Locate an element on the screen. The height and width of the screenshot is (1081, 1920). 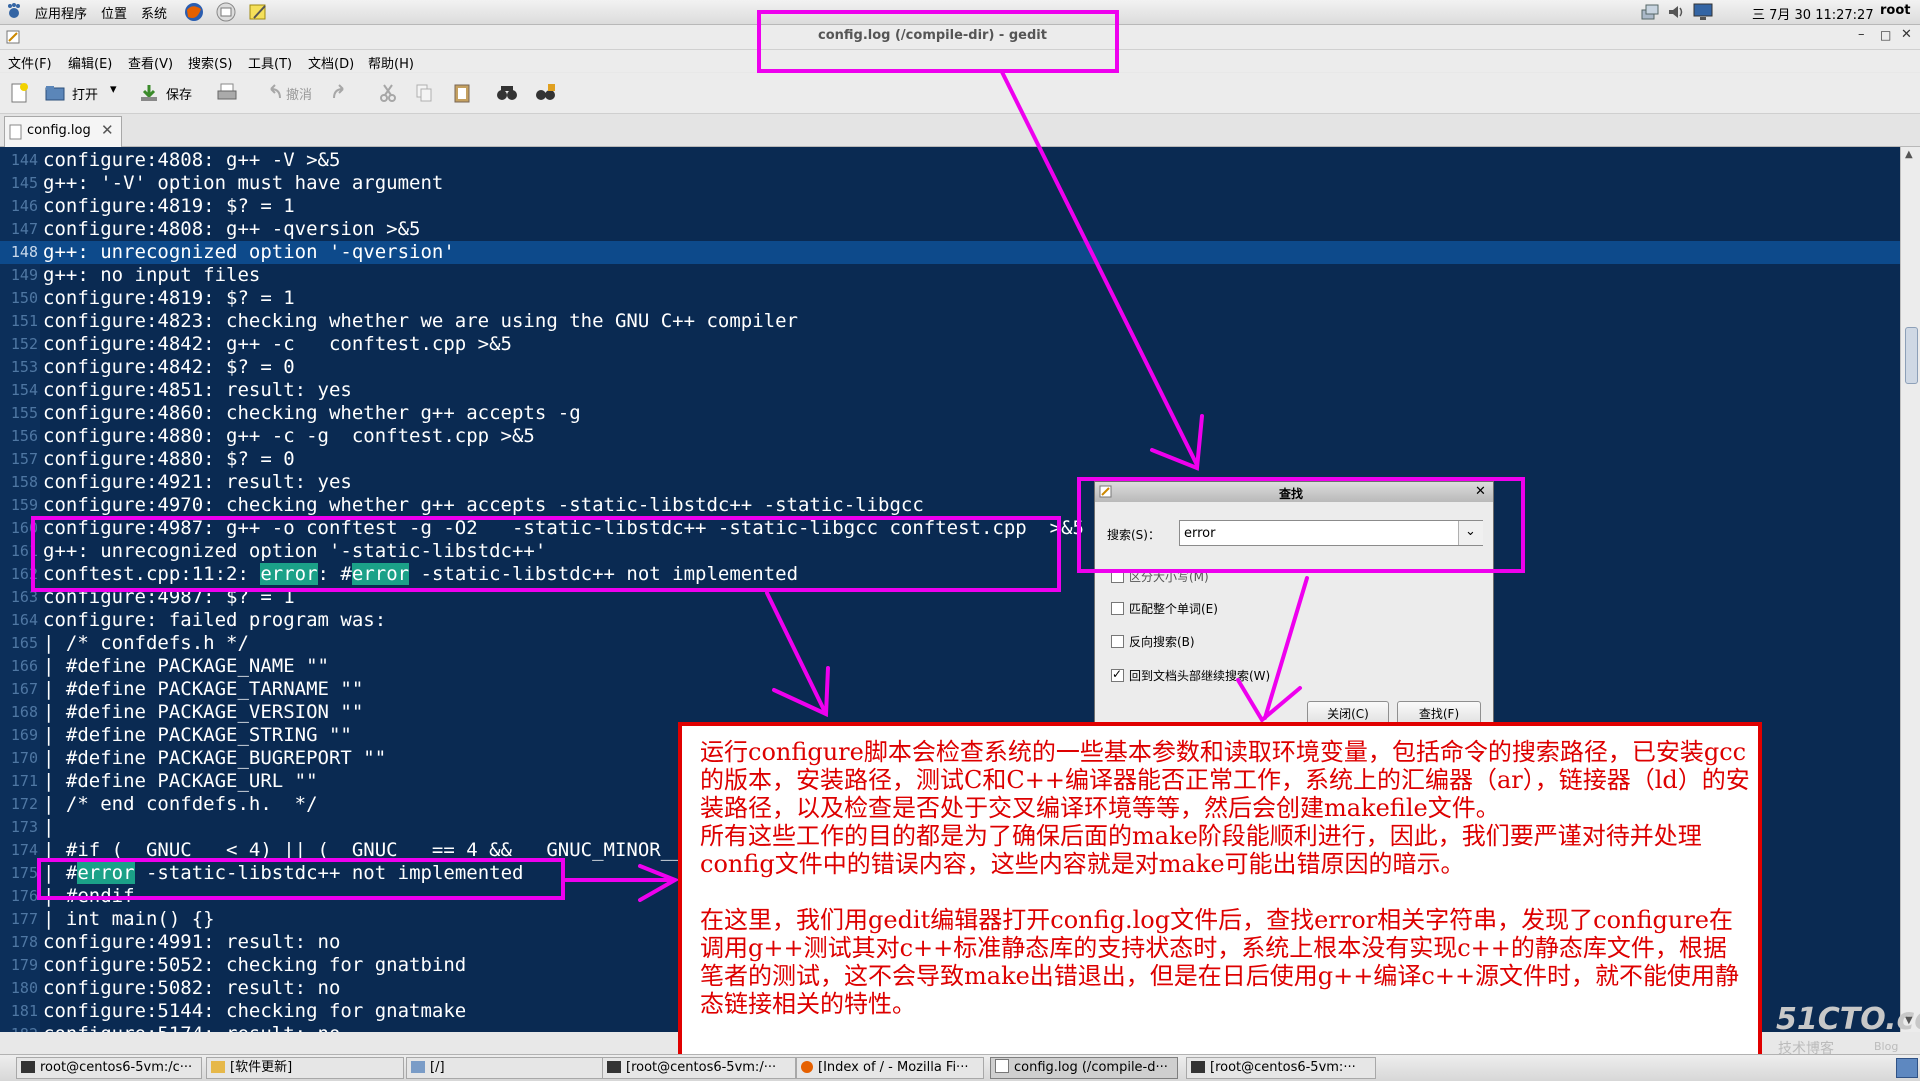
task-gedit: config.log (/compile-d··· is located at coordinates (1084, 1068).